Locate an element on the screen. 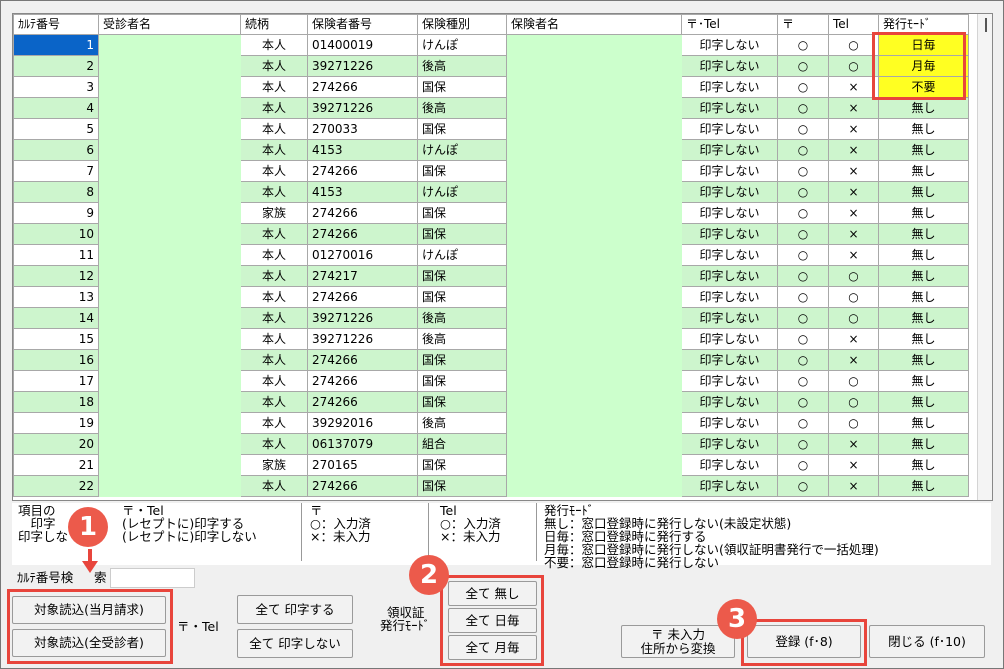  karte-search-input is located at coordinates (152, 578).